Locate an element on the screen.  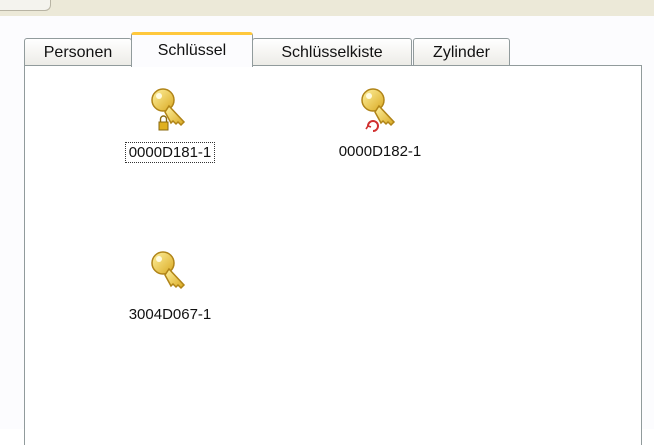
list-item: 3004D067-1 is located at coordinates (170, 286).